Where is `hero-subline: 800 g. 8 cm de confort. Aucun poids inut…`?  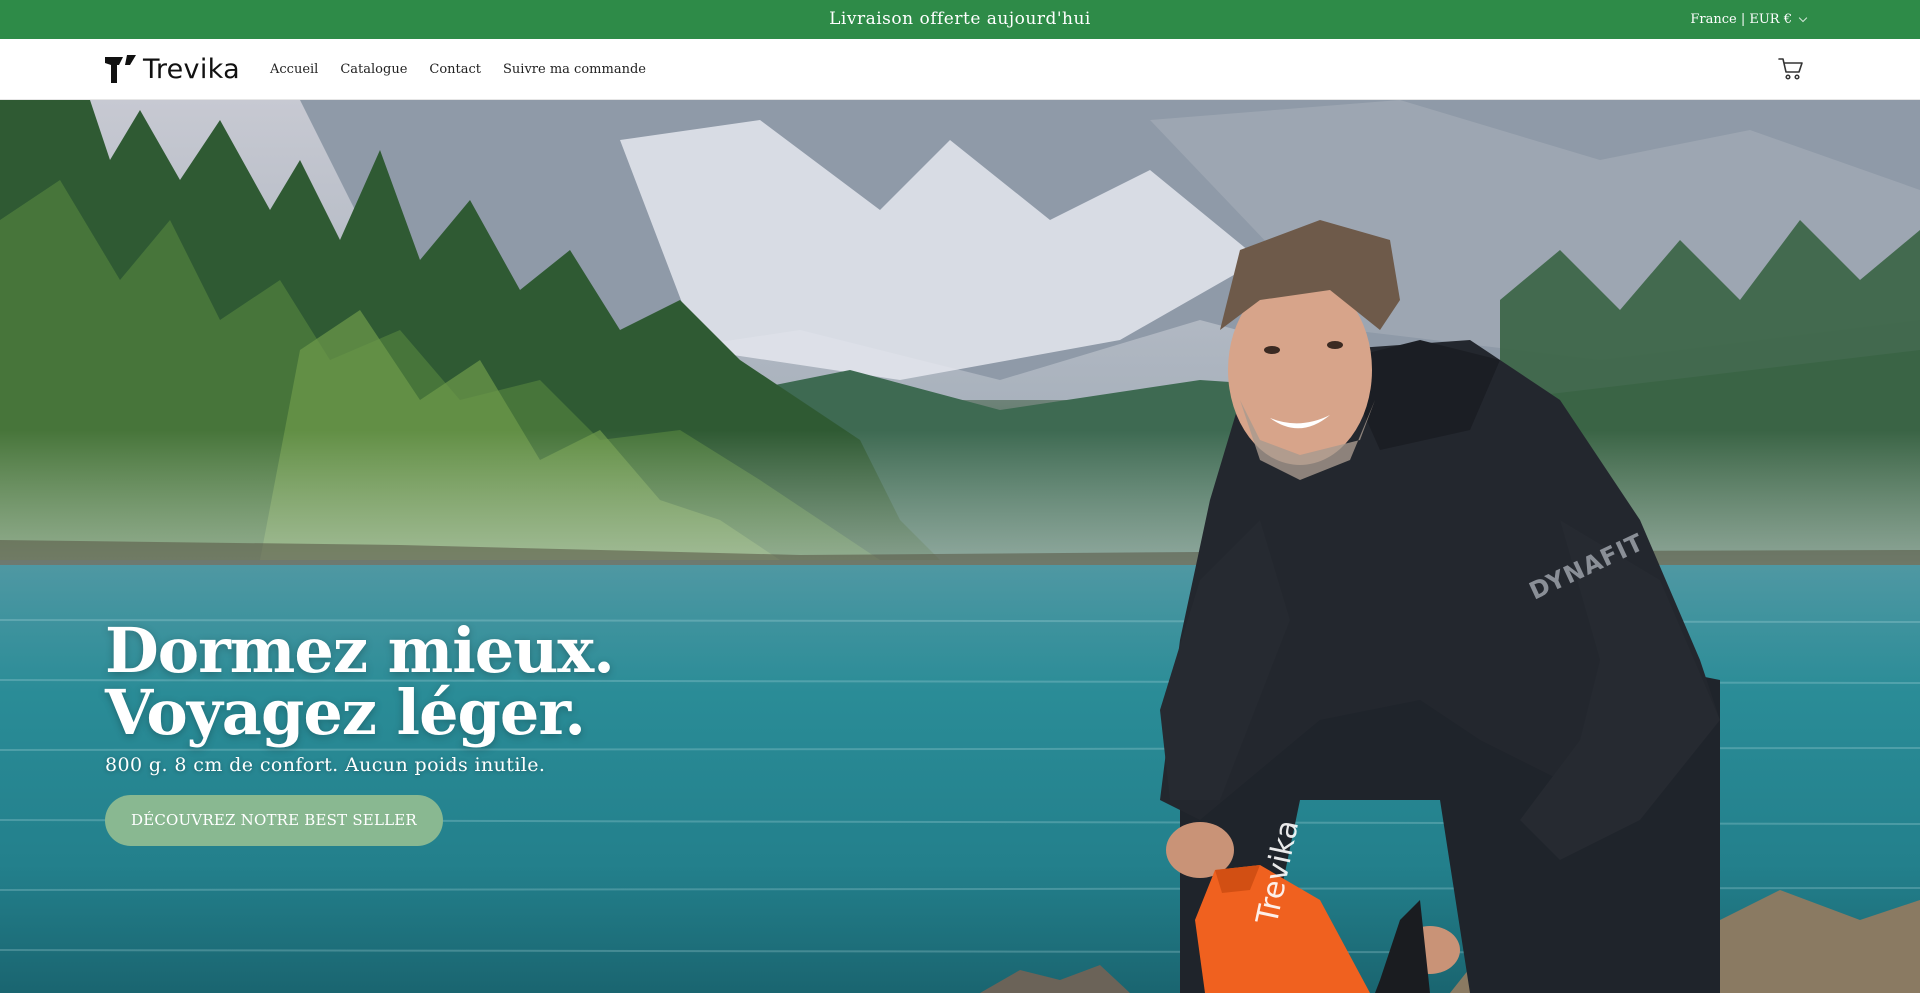
hero-subline: 800 g. 8 cm de confort. Aucun poids inut… is located at coordinates (325, 765).